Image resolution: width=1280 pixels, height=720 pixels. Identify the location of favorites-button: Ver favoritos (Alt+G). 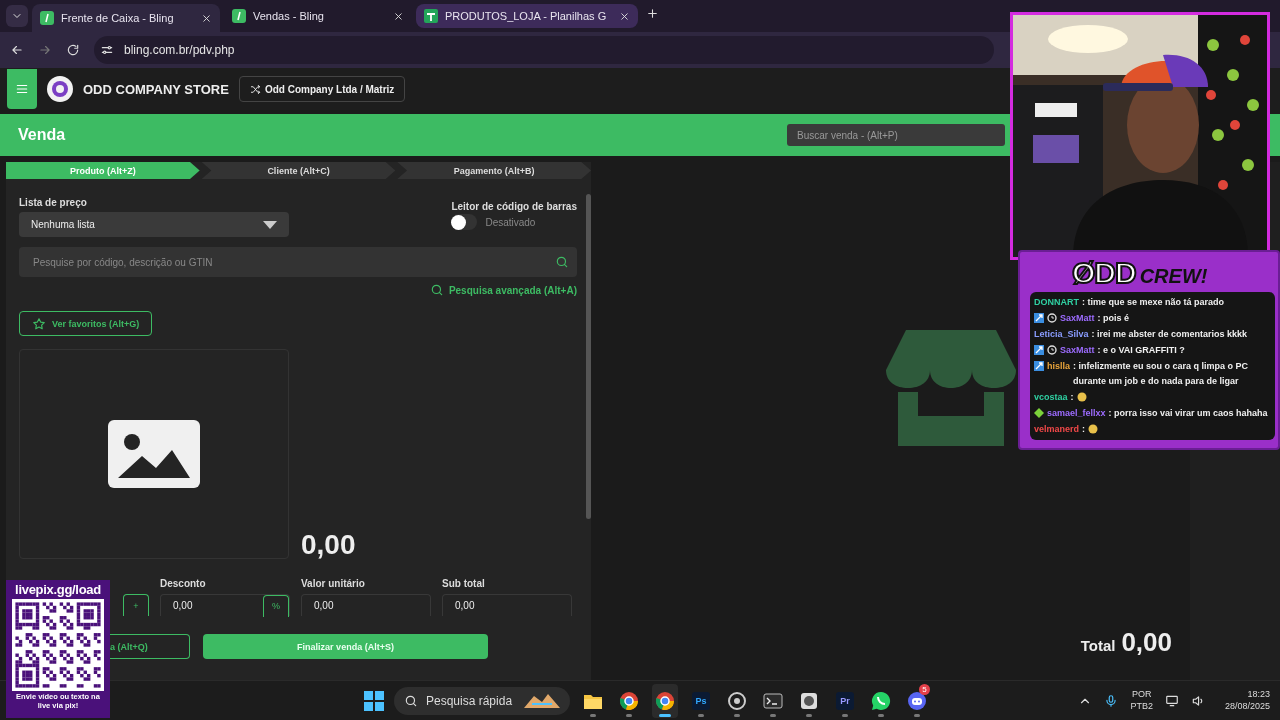
(86, 323).